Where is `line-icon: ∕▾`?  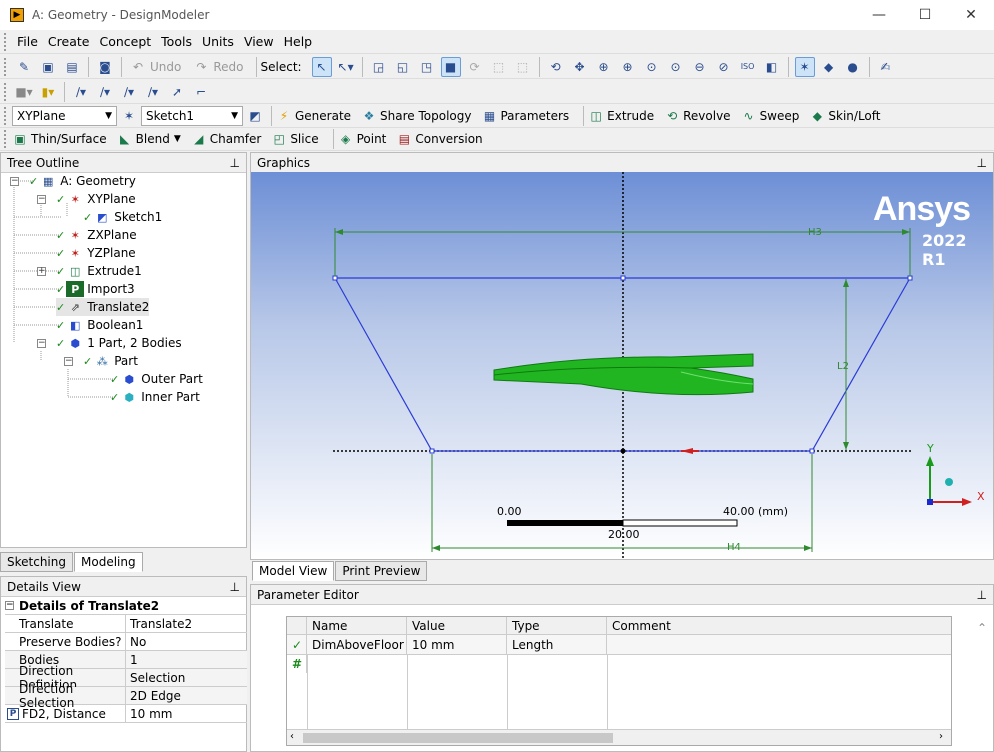
line-icon: ∕▾ is located at coordinates (81, 92).